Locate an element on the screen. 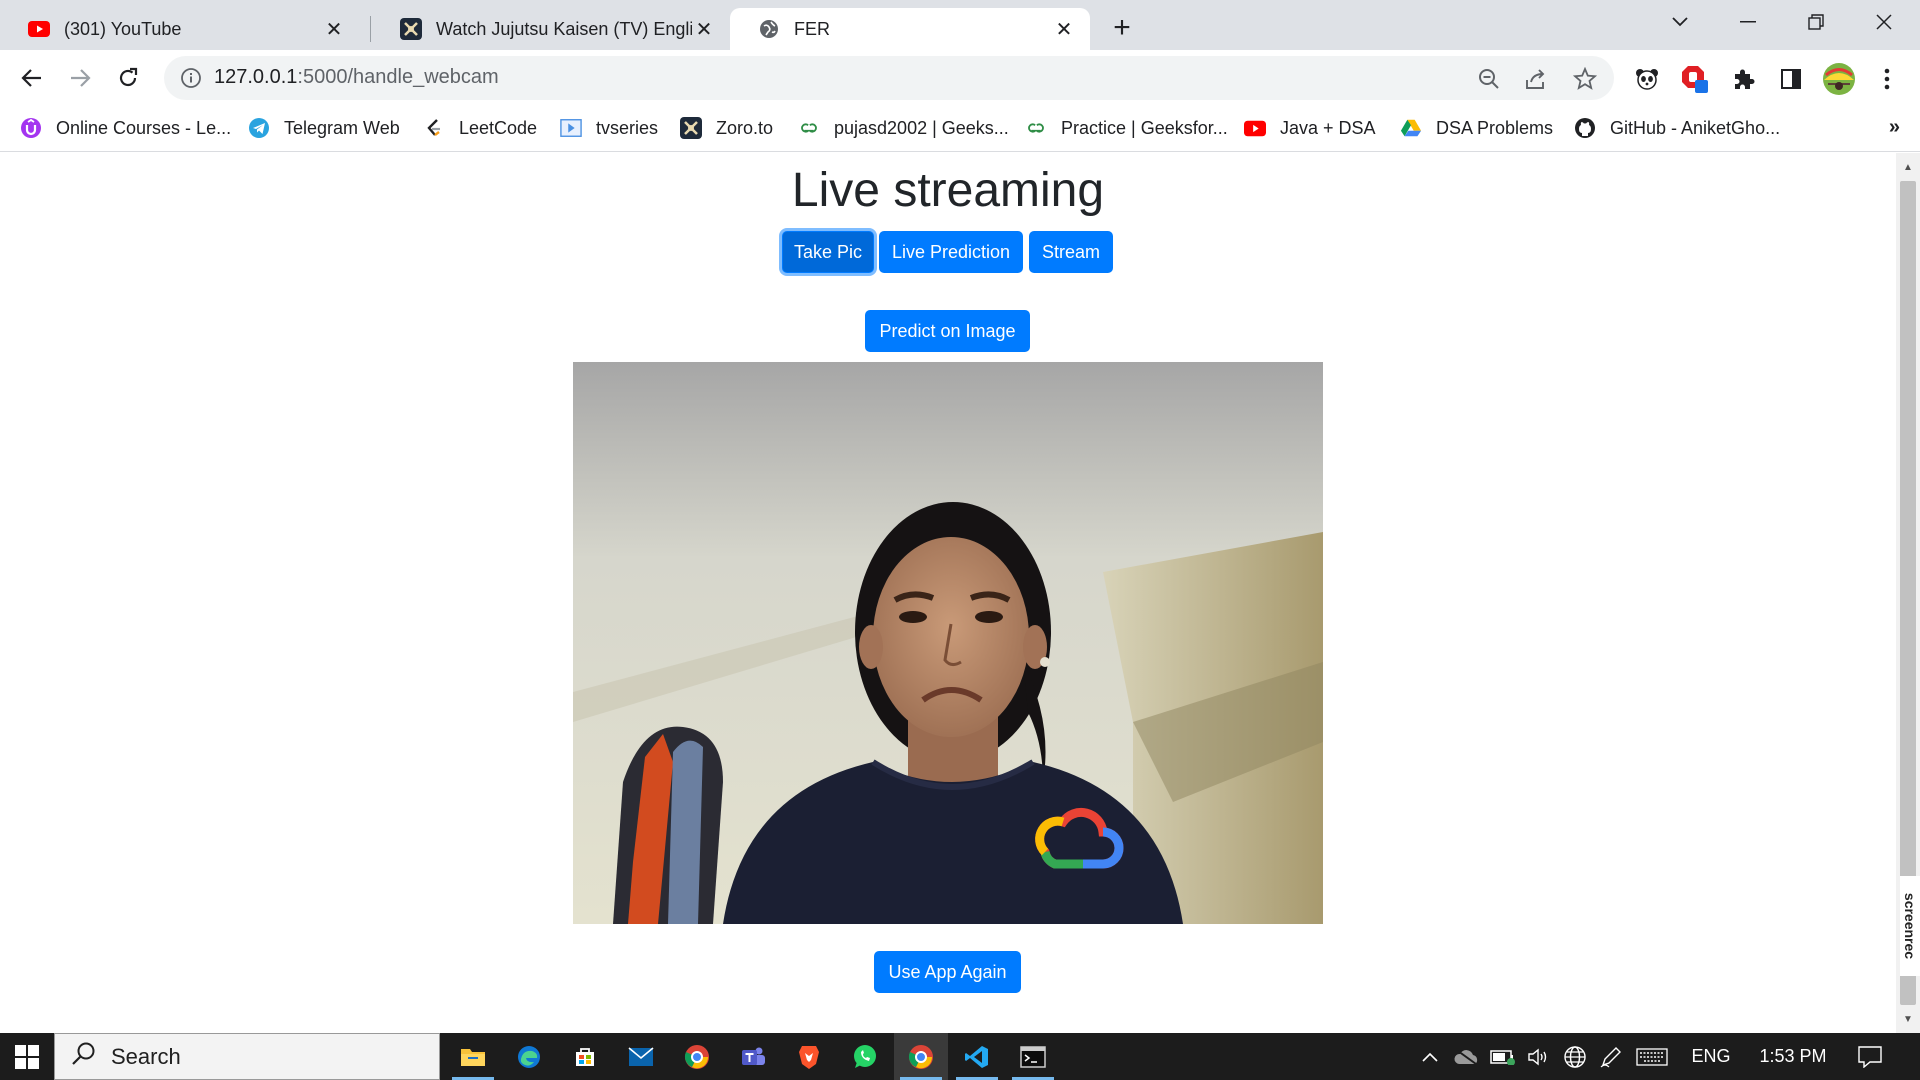 The height and width of the screenshot is (1080, 1920). bookmark-tvseries: tvseries is located at coordinates (609, 128).